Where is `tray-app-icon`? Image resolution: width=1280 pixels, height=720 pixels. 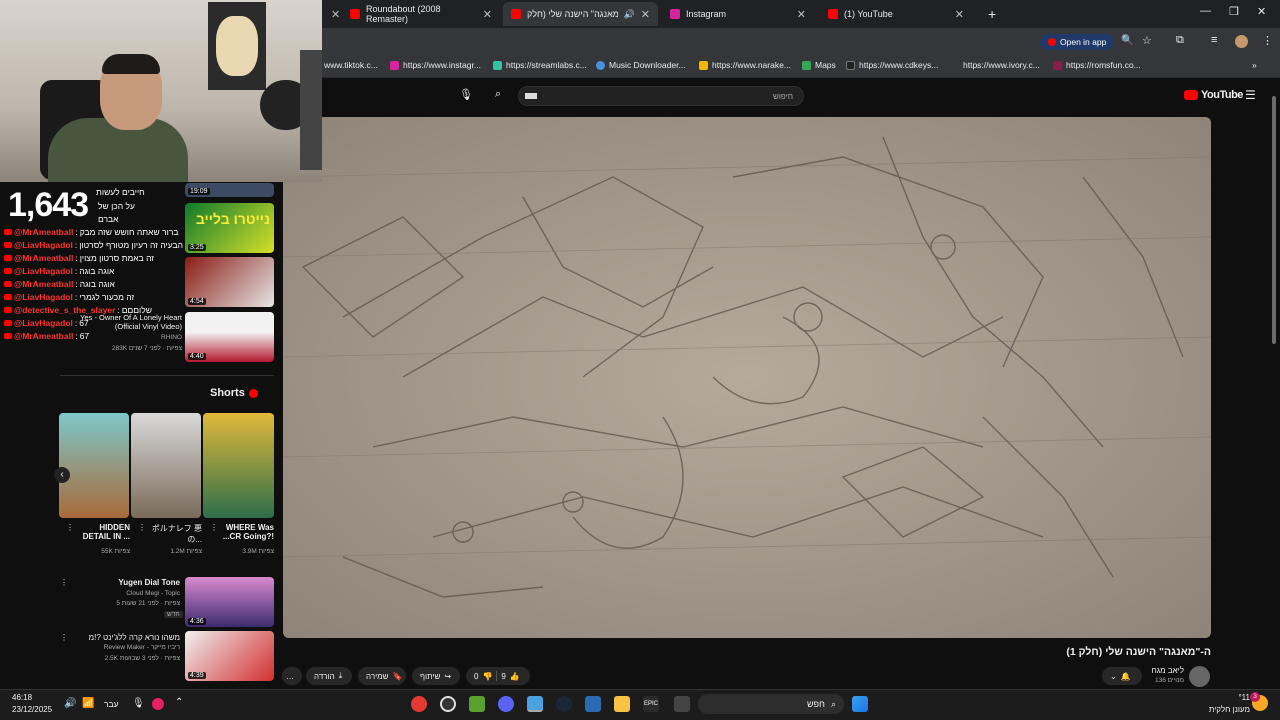
tray-app-icon is located at coordinates (158, 704).